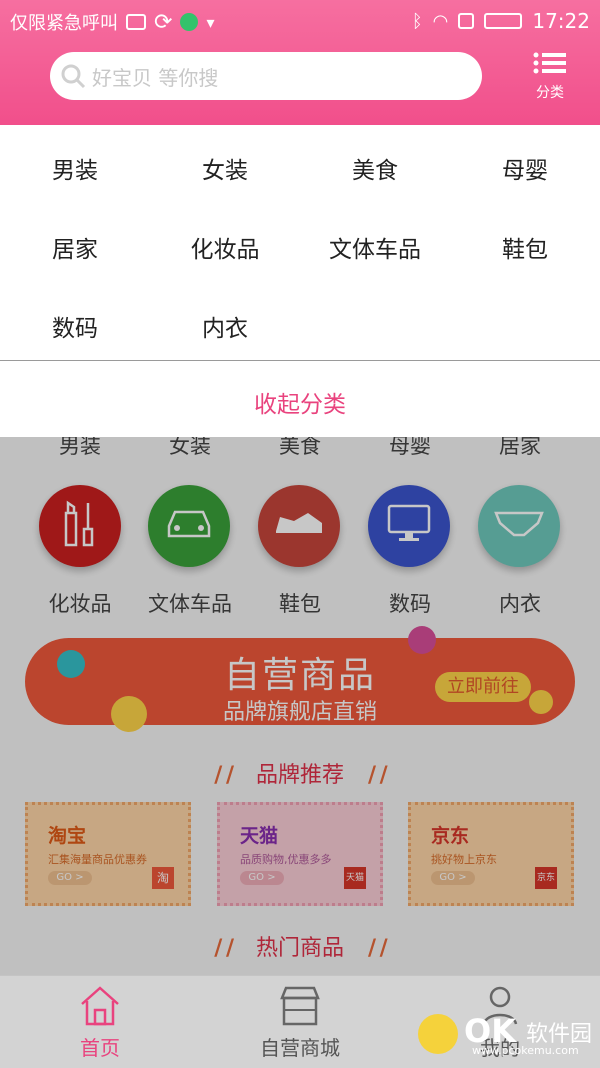  Describe the element at coordinates (300, 360) in the screenshot. I see `dropdown-divider` at that location.